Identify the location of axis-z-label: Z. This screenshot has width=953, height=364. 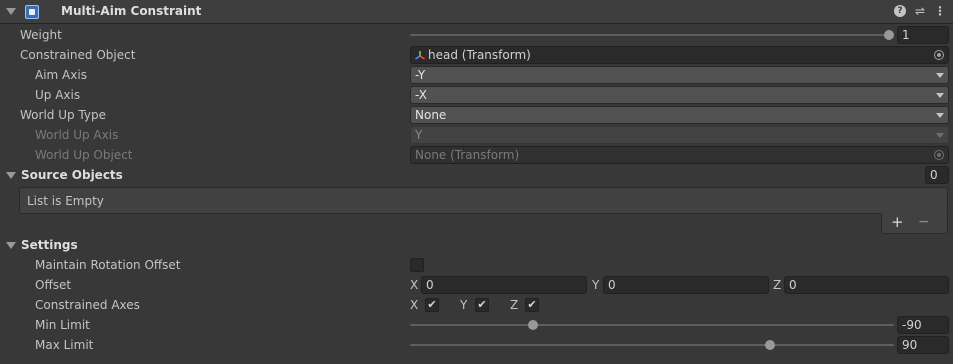
(514, 305).